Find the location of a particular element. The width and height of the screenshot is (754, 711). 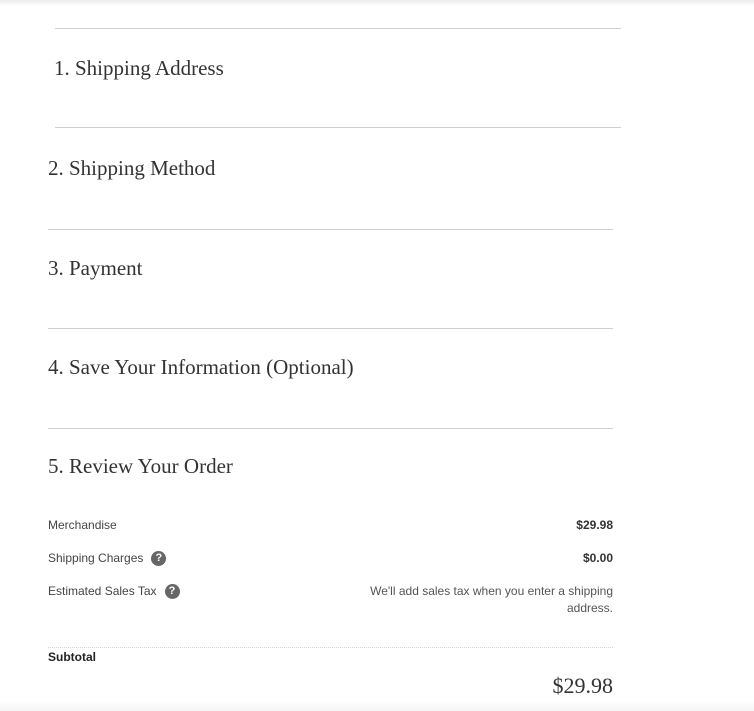

estimated-tax-label: Estimated Sales Tax is located at coordinates (102, 591).